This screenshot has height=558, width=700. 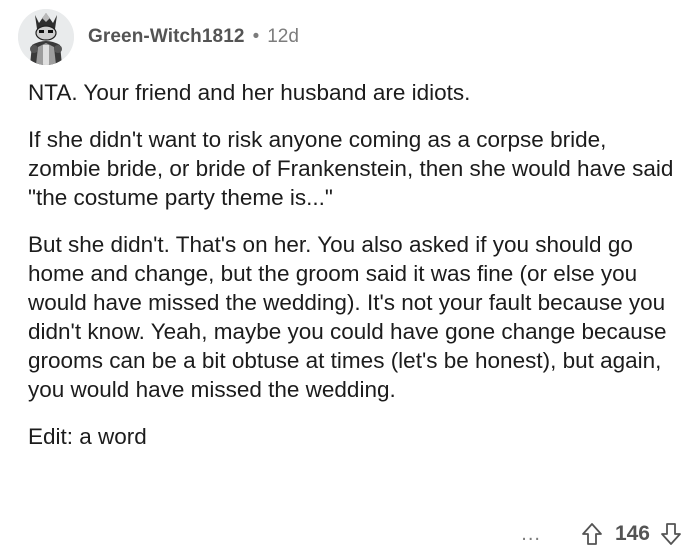 I want to click on comment-paragraph: Edit: a word, so click(x=87, y=436).